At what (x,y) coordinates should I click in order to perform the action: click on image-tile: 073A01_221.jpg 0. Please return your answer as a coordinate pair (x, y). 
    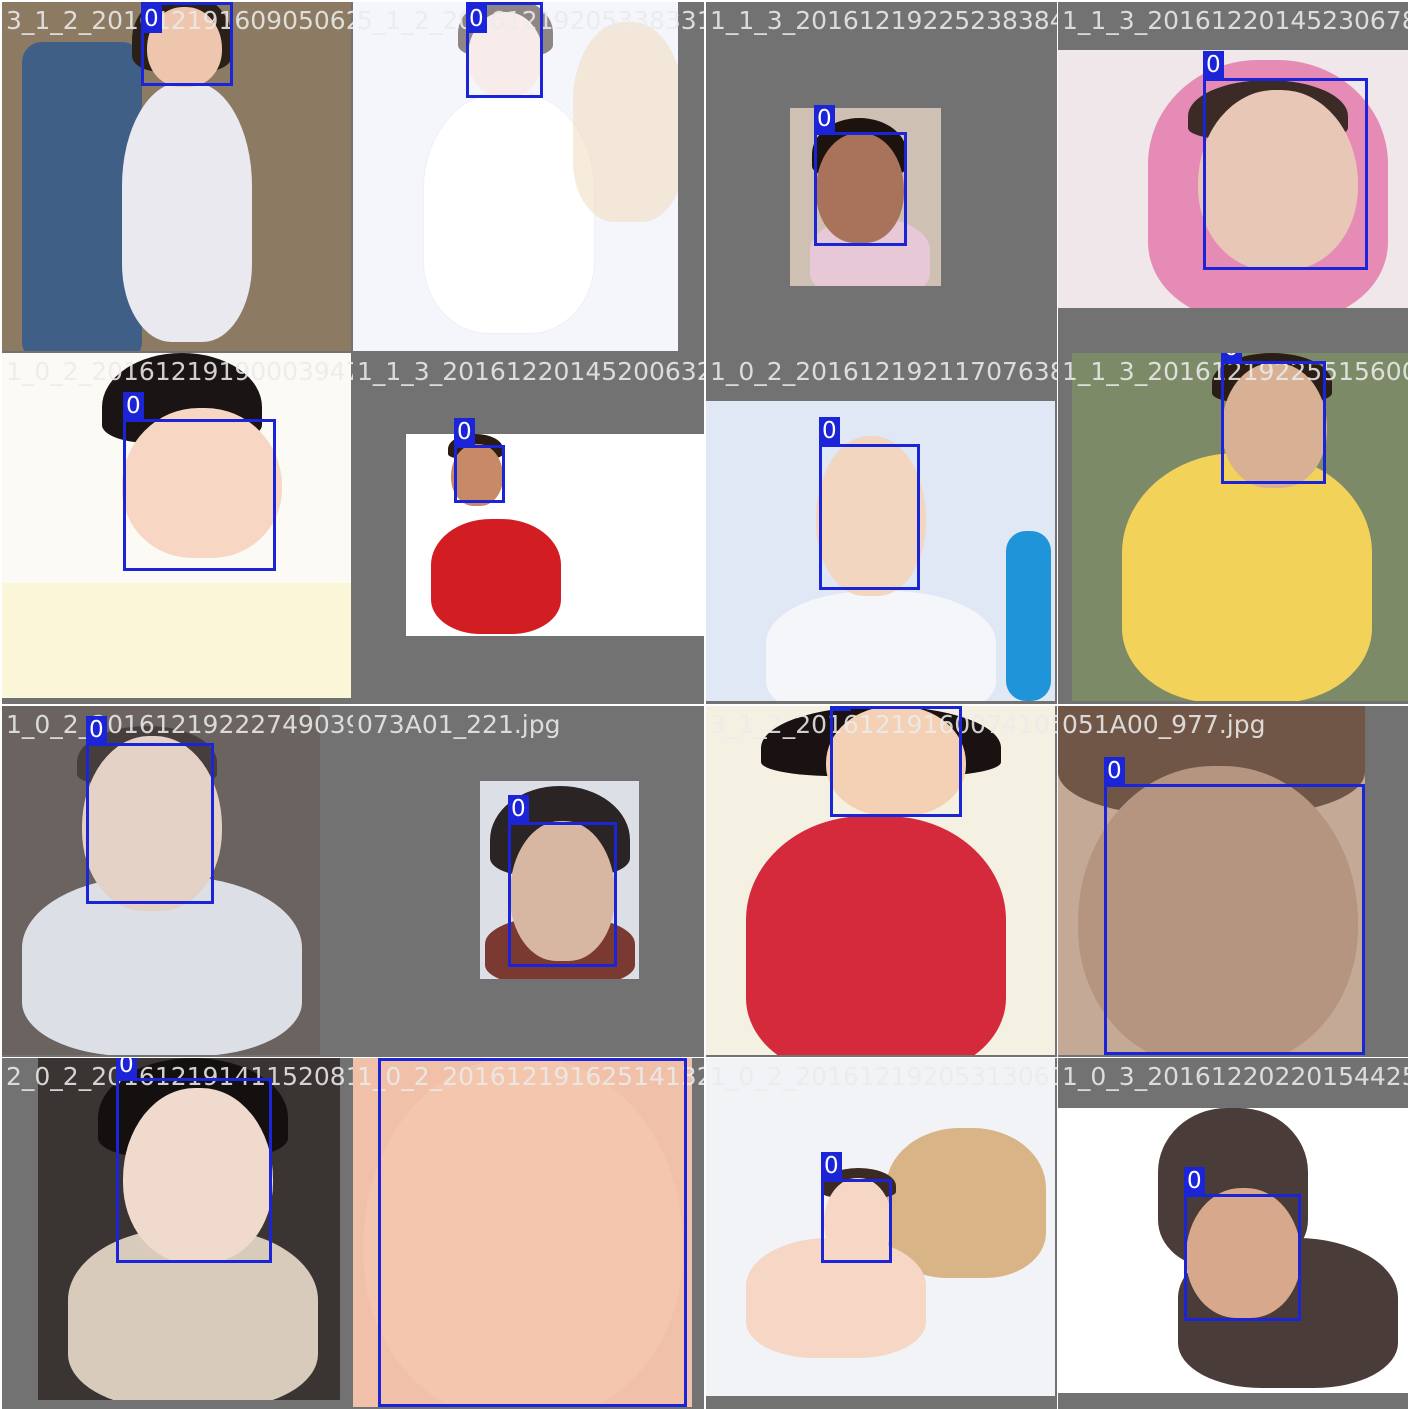
    Looking at the image, I should click on (528, 881).